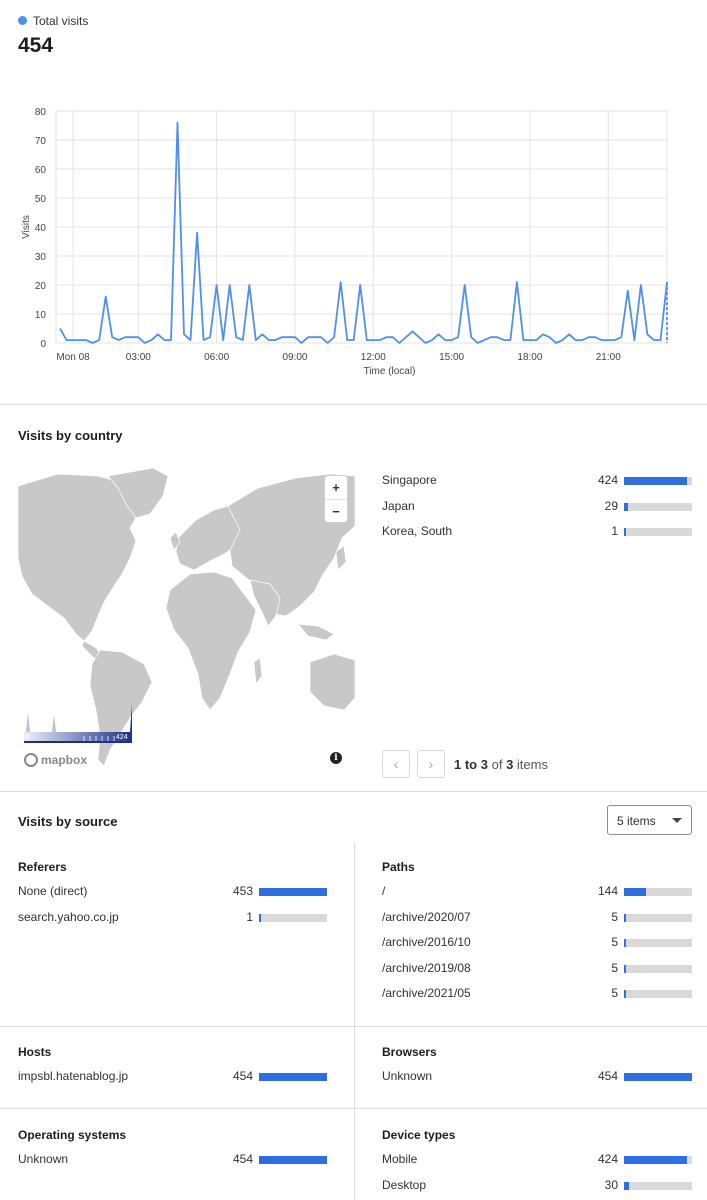  What do you see at coordinates (293, 1160) in the screenshot?
I see `os-bar-fill` at bounding box center [293, 1160].